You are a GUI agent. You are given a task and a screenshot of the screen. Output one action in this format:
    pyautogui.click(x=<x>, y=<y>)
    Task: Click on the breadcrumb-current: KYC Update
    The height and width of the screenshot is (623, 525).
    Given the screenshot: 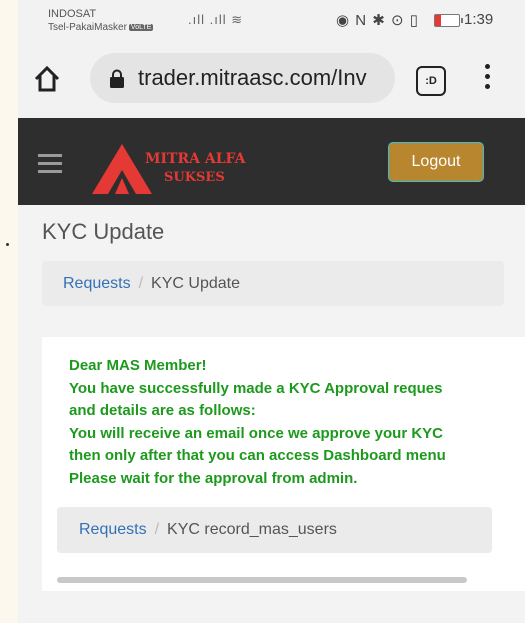 What is the action you would take?
    pyautogui.click(x=195, y=283)
    